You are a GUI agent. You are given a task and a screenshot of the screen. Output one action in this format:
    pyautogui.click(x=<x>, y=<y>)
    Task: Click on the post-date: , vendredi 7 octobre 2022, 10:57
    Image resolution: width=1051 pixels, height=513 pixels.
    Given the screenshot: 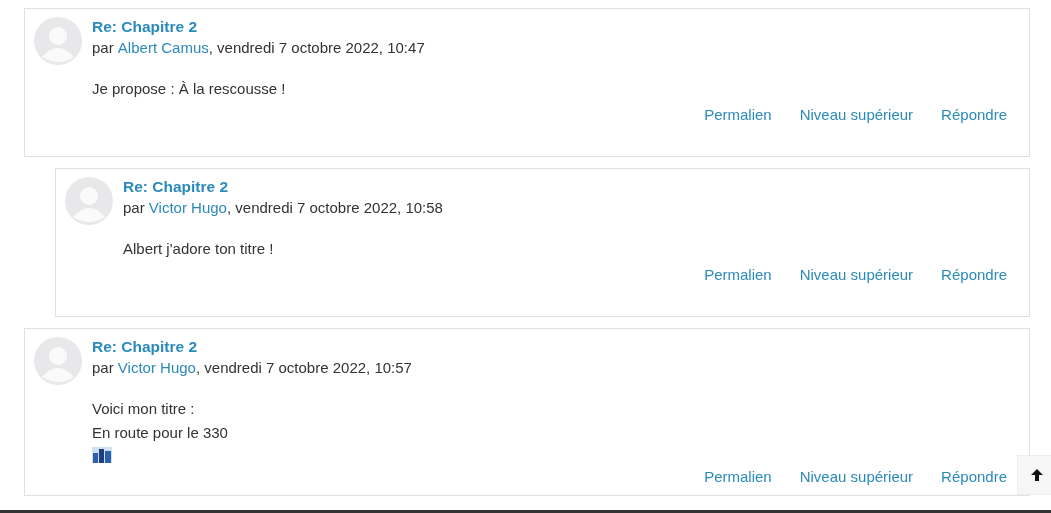 What is the action you would take?
    pyautogui.click(x=303, y=367)
    